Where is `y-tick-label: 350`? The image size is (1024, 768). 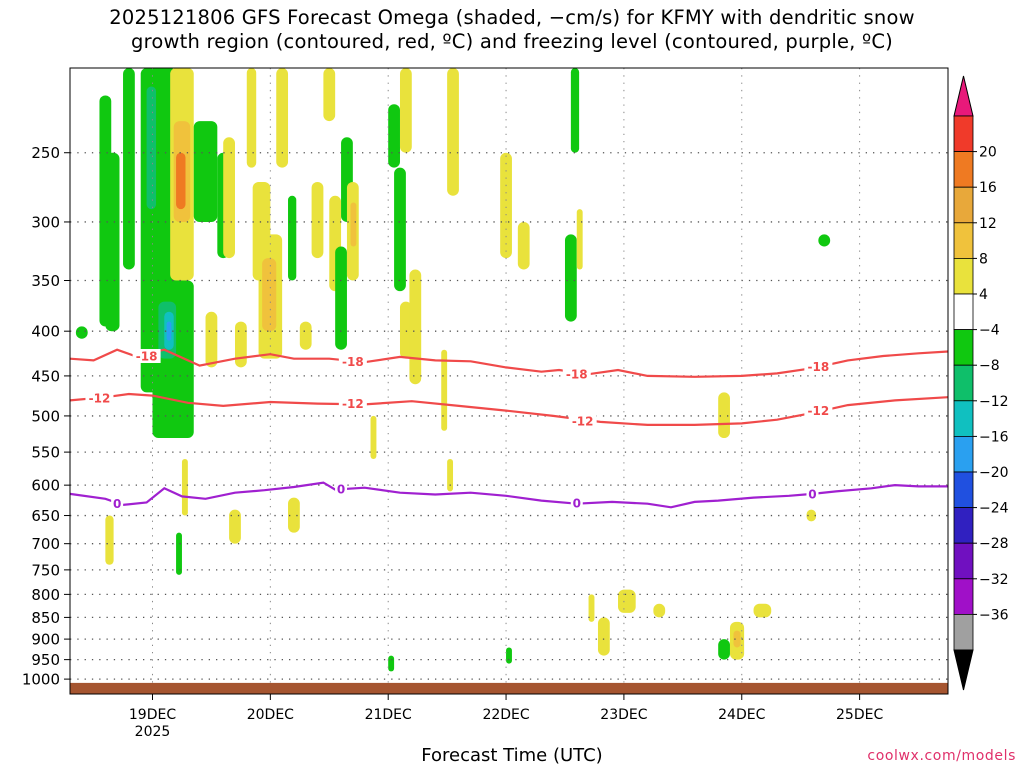
y-tick-label: 350 is located at coordinates (45, 281).